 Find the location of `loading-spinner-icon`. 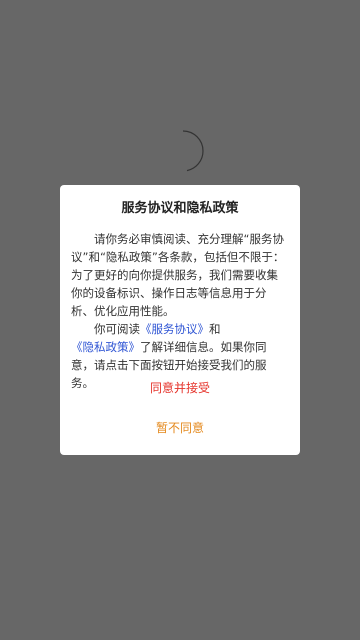

loading-spinner-icon is located at coordinates (193, 151).